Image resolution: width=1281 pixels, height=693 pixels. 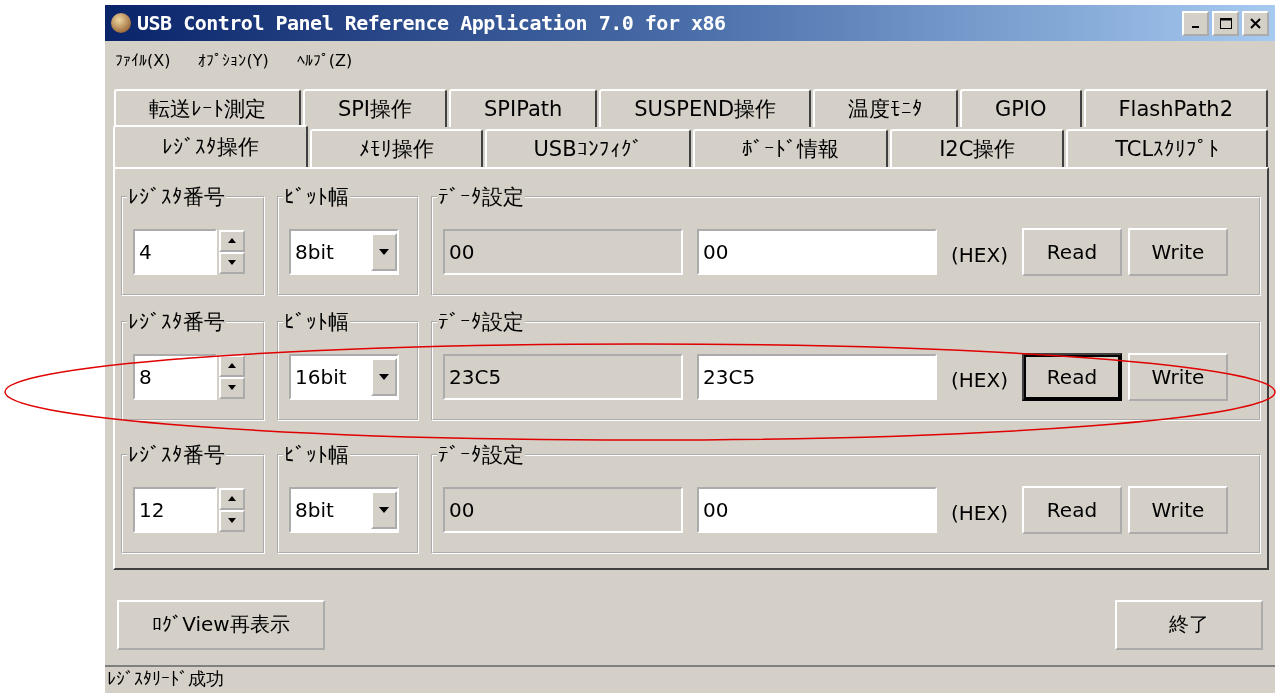 What do you see at coordinates (175, 376) in the screenshot?
I see `number-field: 8` at bounding box center [175, 376].